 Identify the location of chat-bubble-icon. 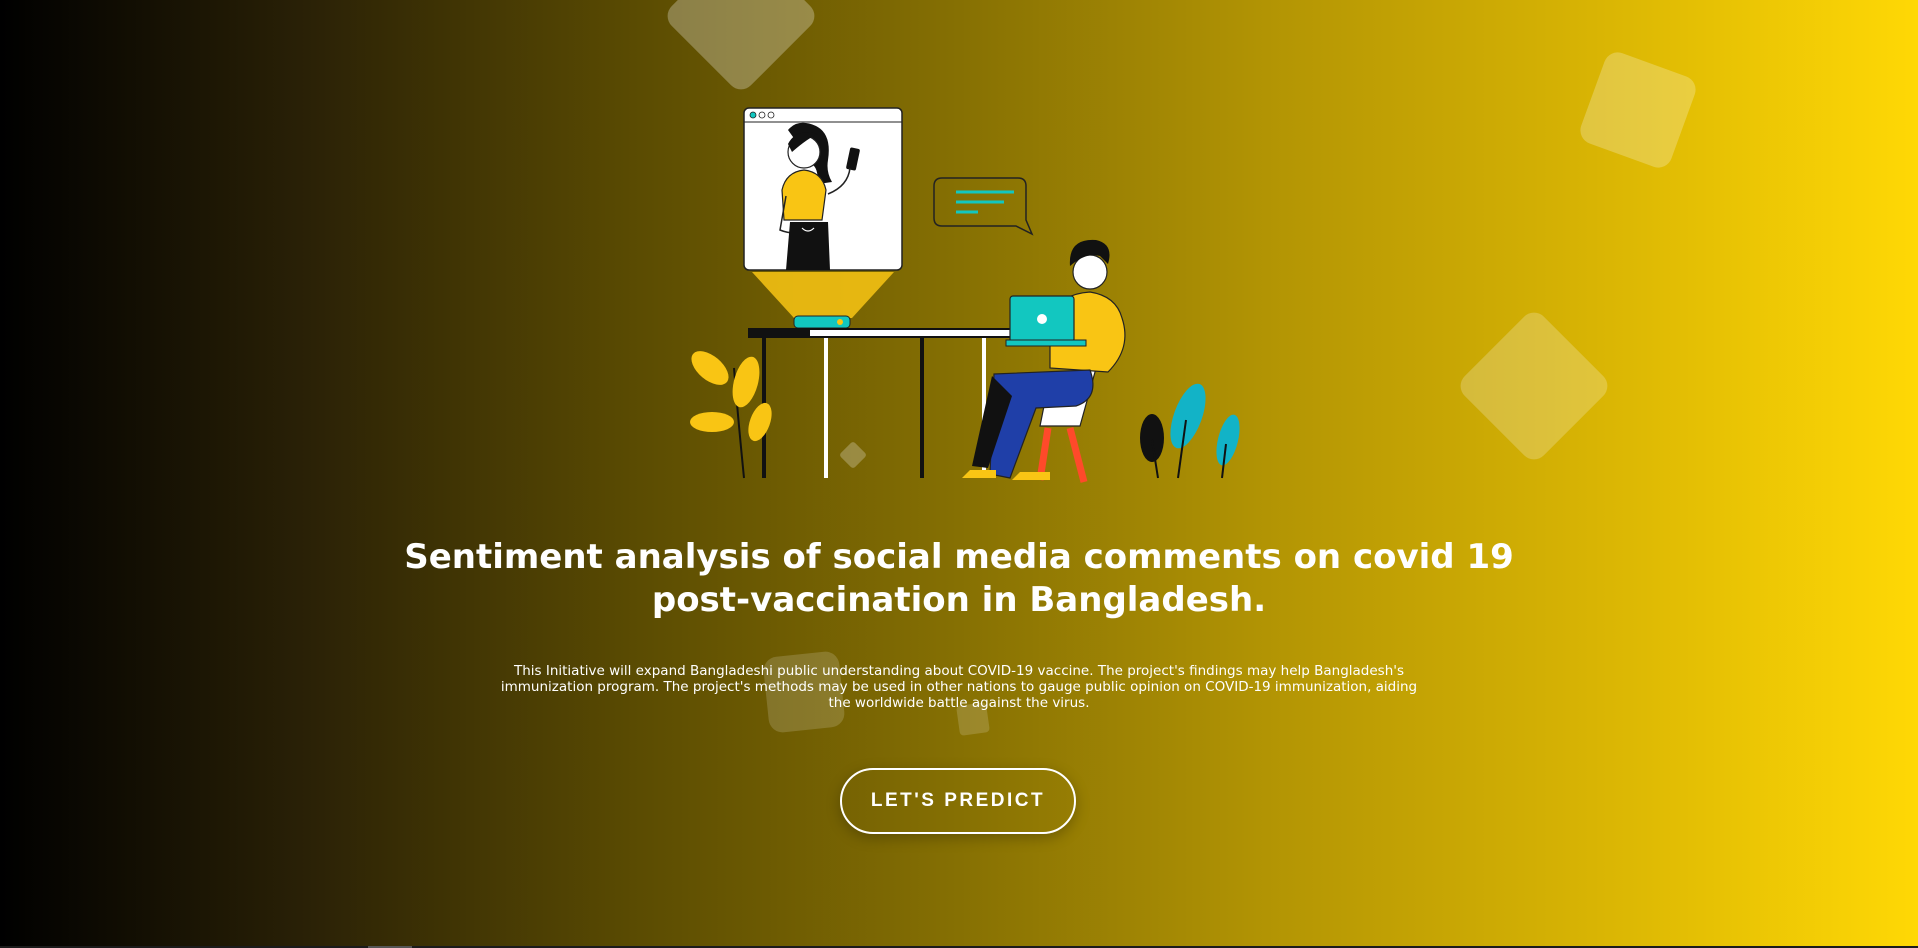
(983, 206).